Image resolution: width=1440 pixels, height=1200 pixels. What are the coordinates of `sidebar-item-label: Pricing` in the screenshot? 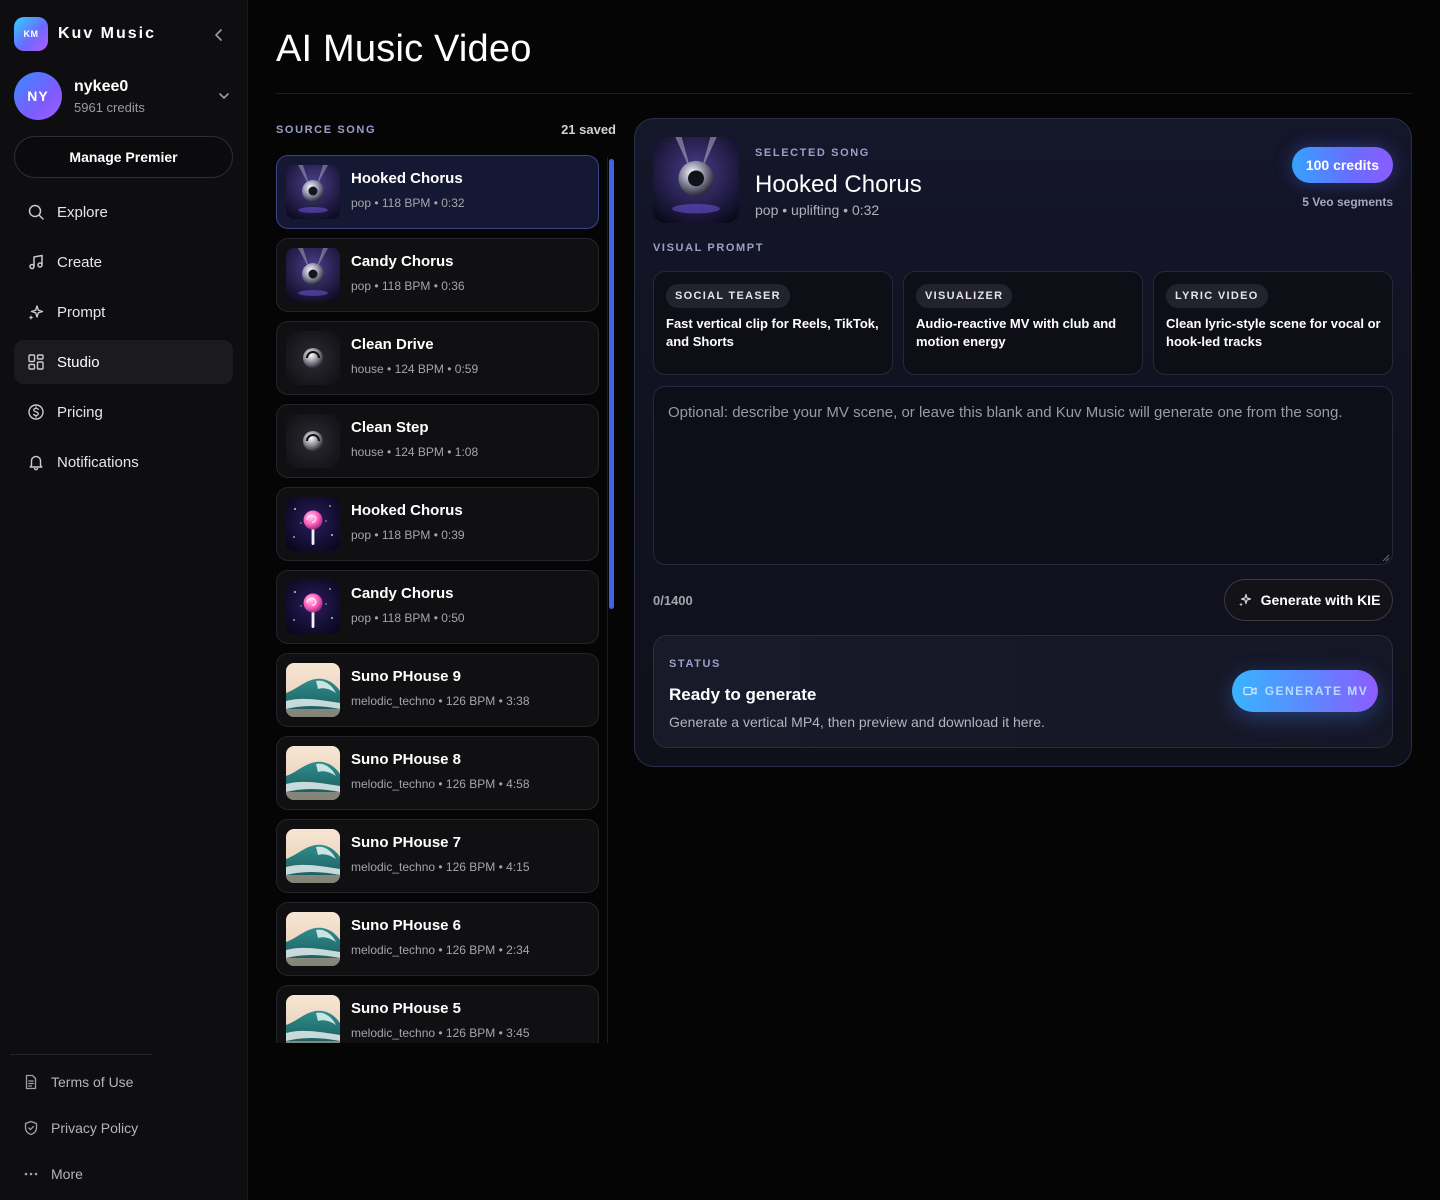 It's located at (80, 412).